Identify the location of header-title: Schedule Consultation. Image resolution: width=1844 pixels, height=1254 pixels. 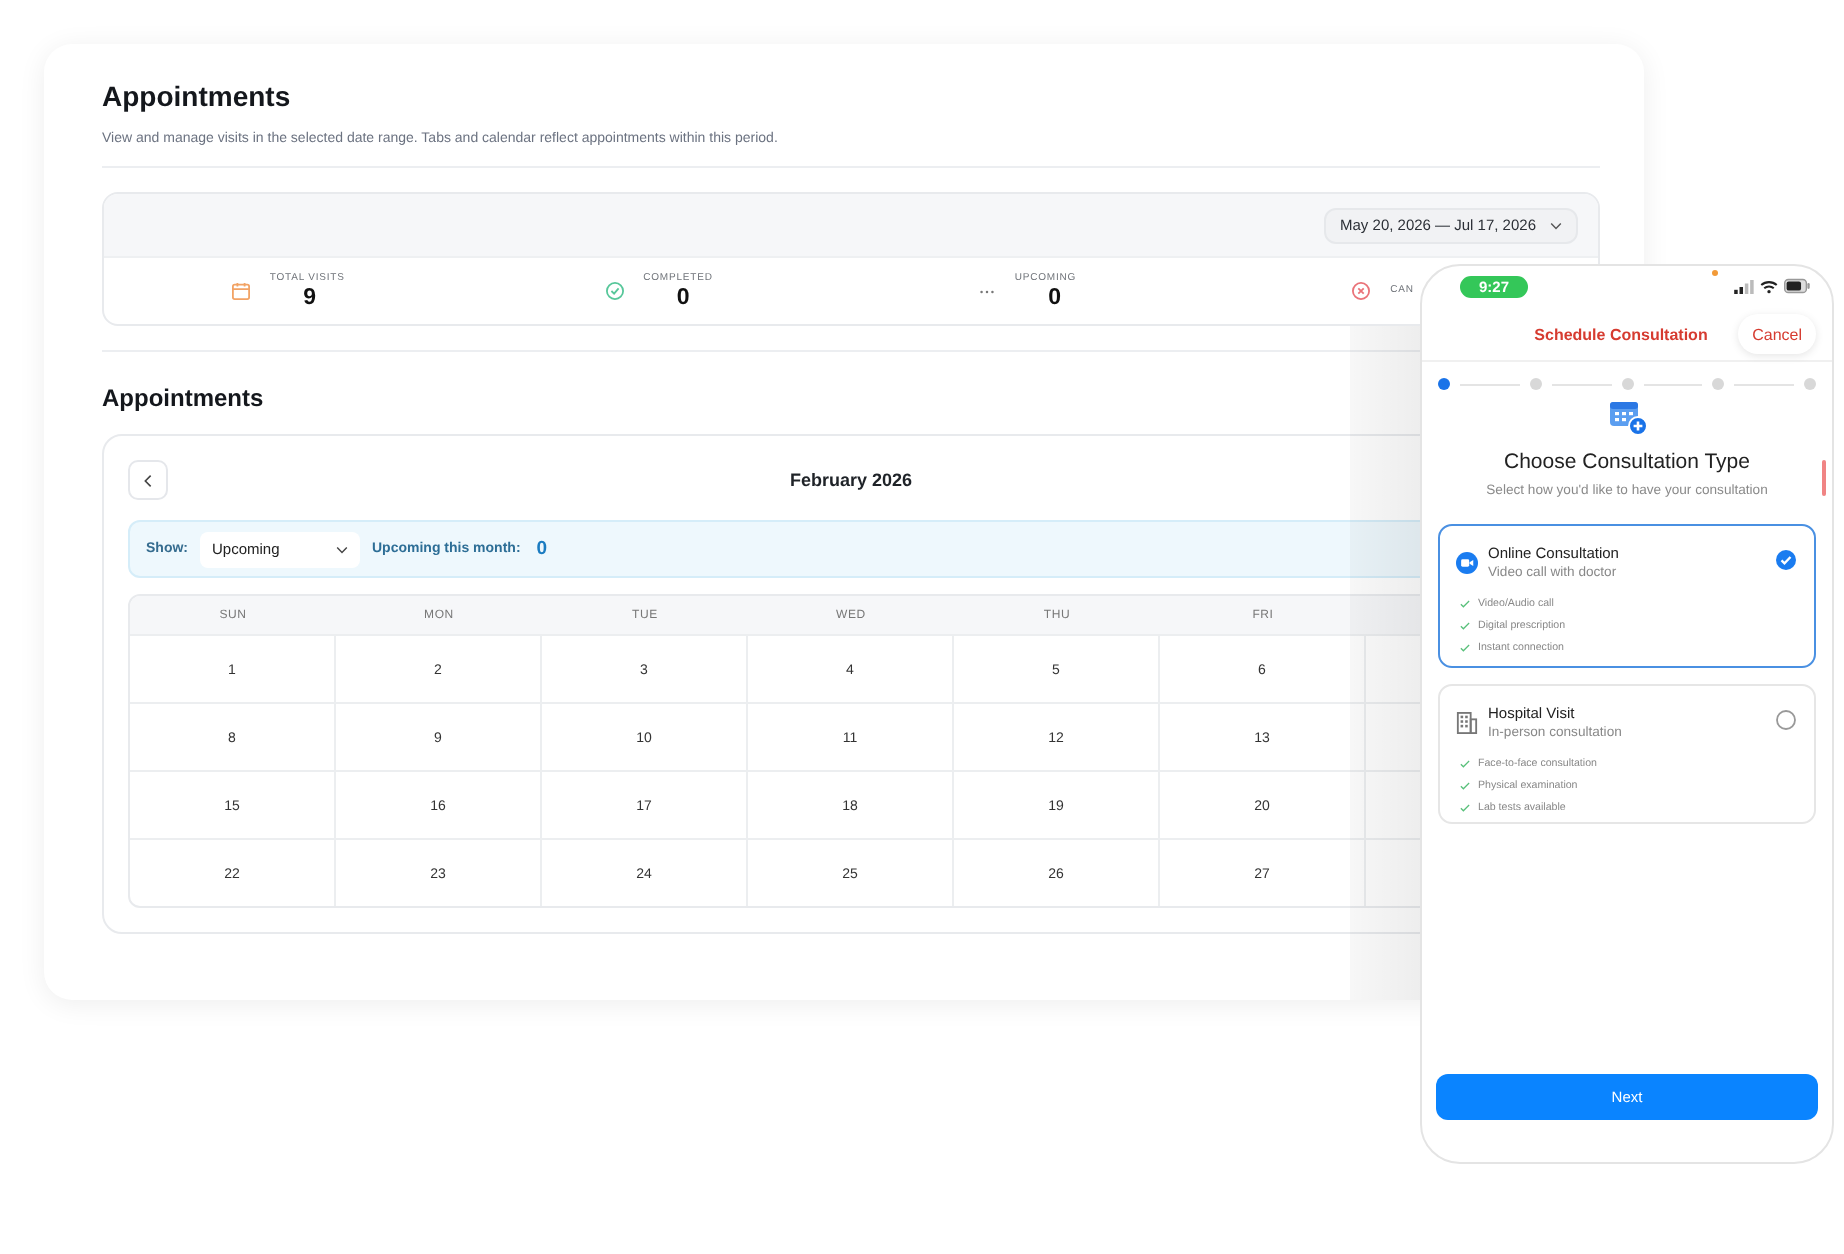
(1621, 334).